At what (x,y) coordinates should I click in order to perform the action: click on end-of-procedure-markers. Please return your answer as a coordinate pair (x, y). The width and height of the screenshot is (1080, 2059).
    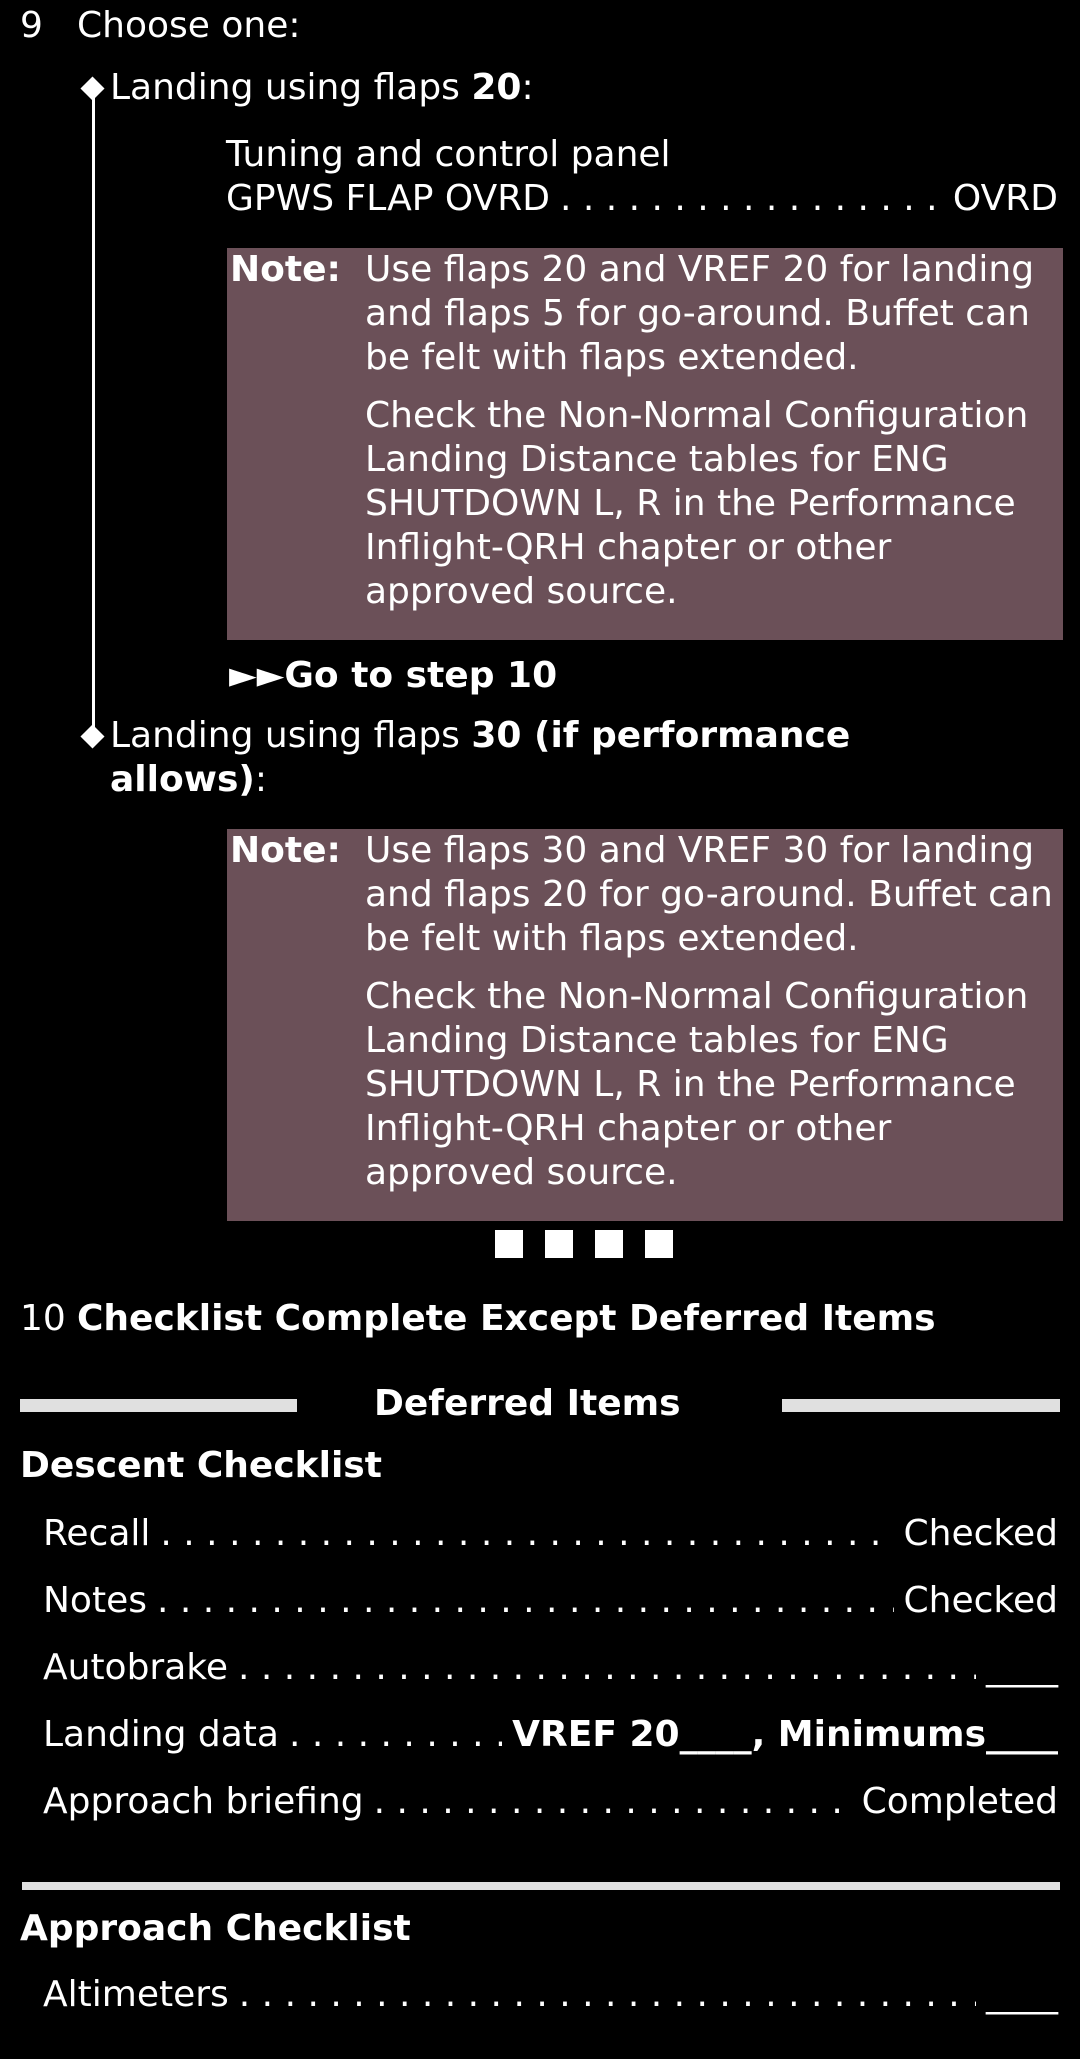
    Looking at the image, I should click on (584, 1244).